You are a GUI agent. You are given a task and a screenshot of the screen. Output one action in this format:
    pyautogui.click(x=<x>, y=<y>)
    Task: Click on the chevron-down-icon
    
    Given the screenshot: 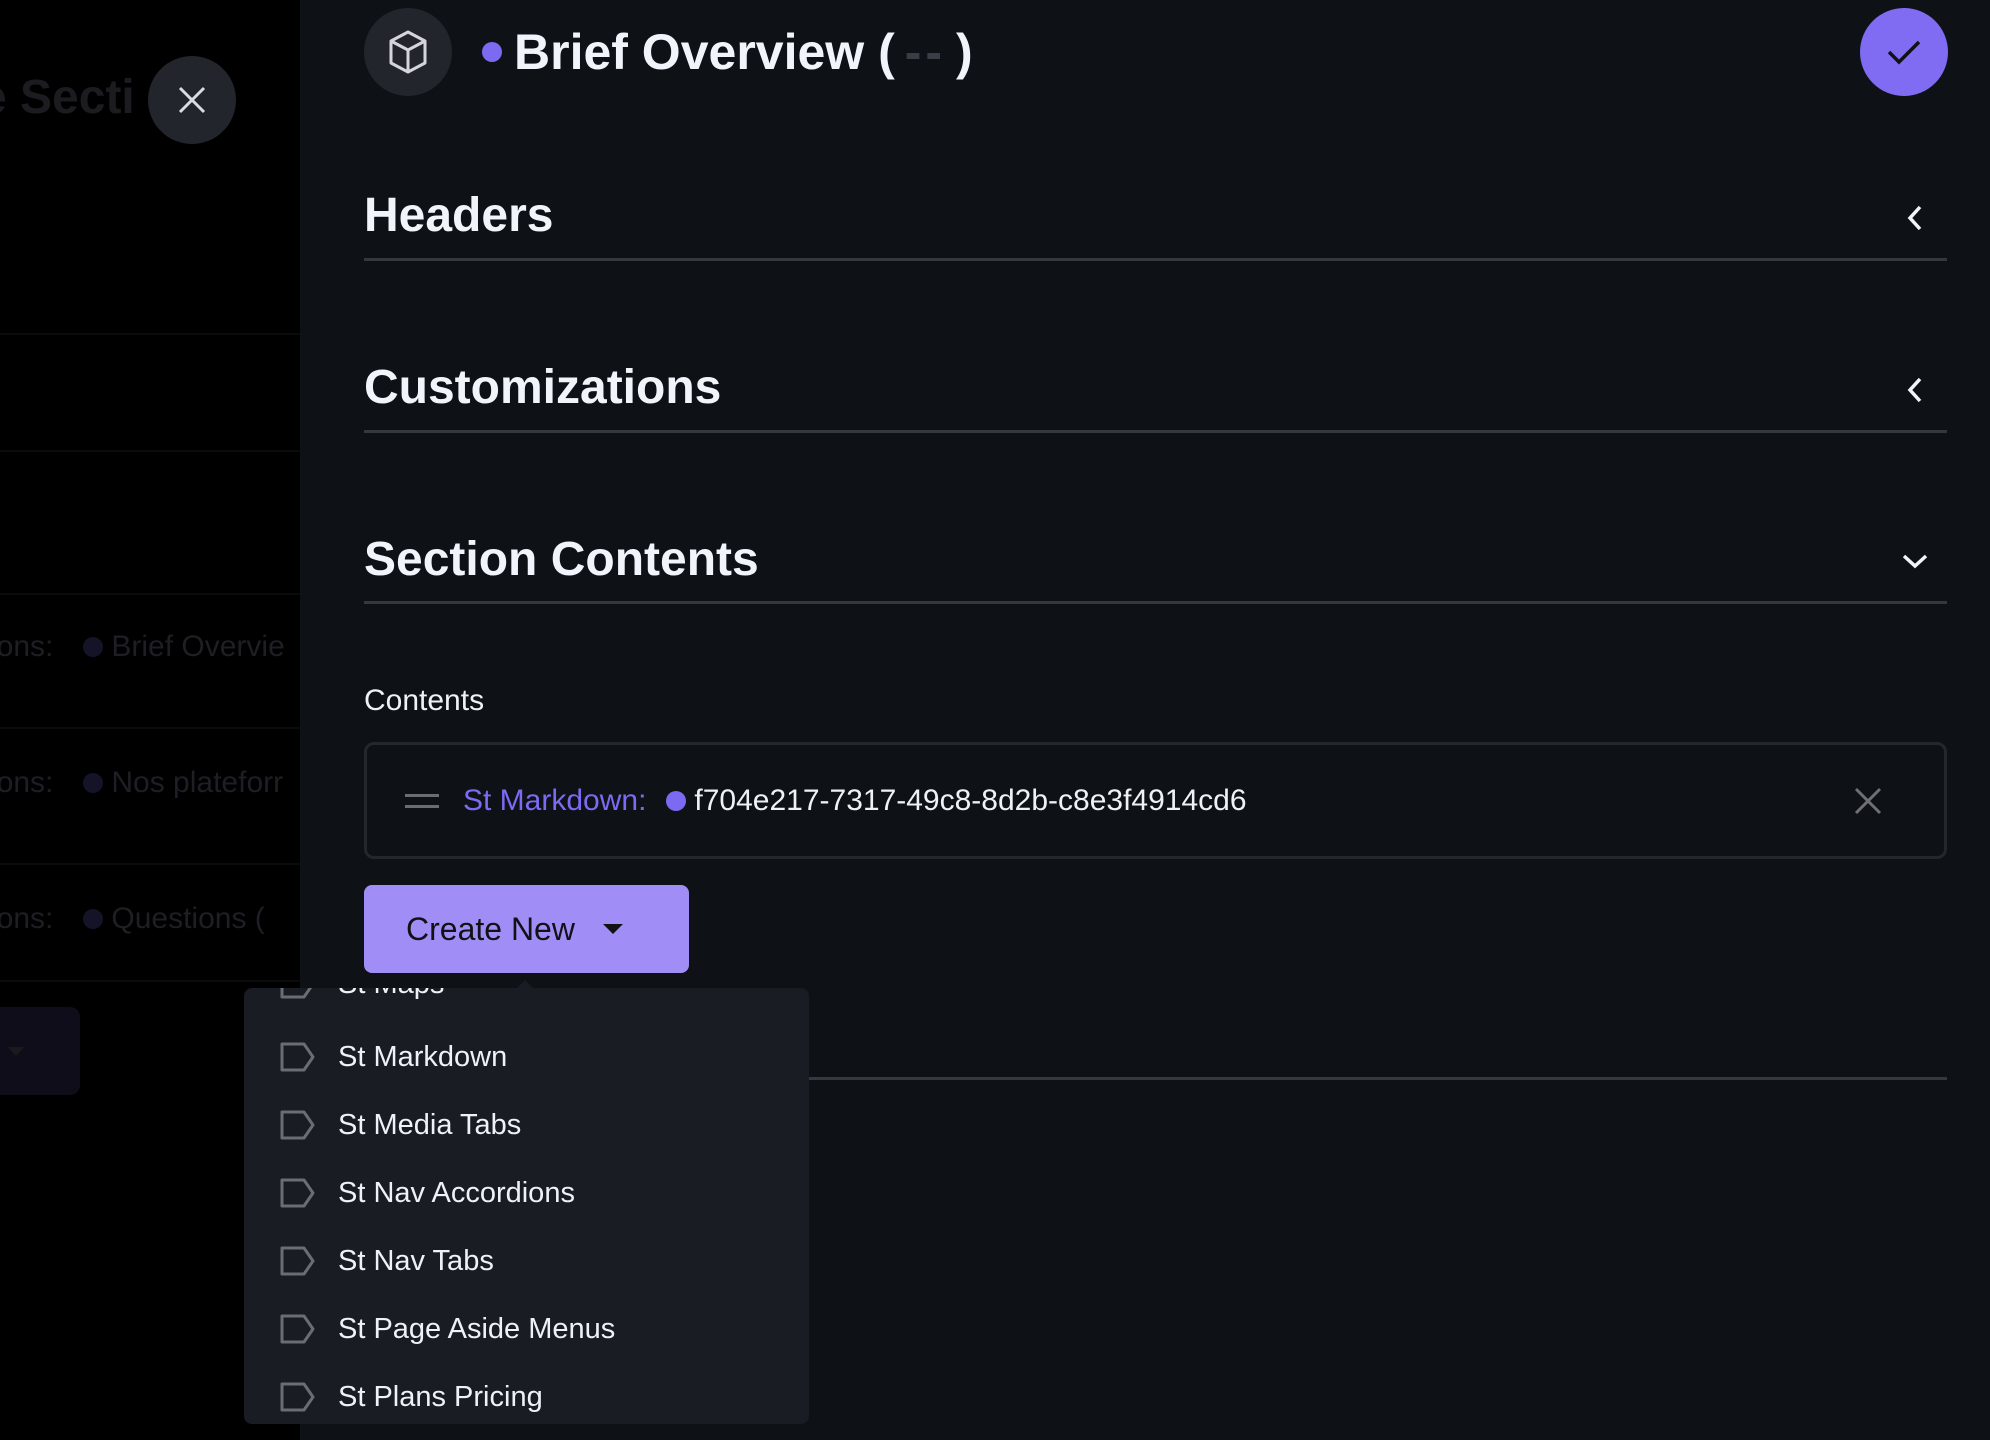 What is the action you would take?
    pyautogui.click(x=1915, y=561)
    